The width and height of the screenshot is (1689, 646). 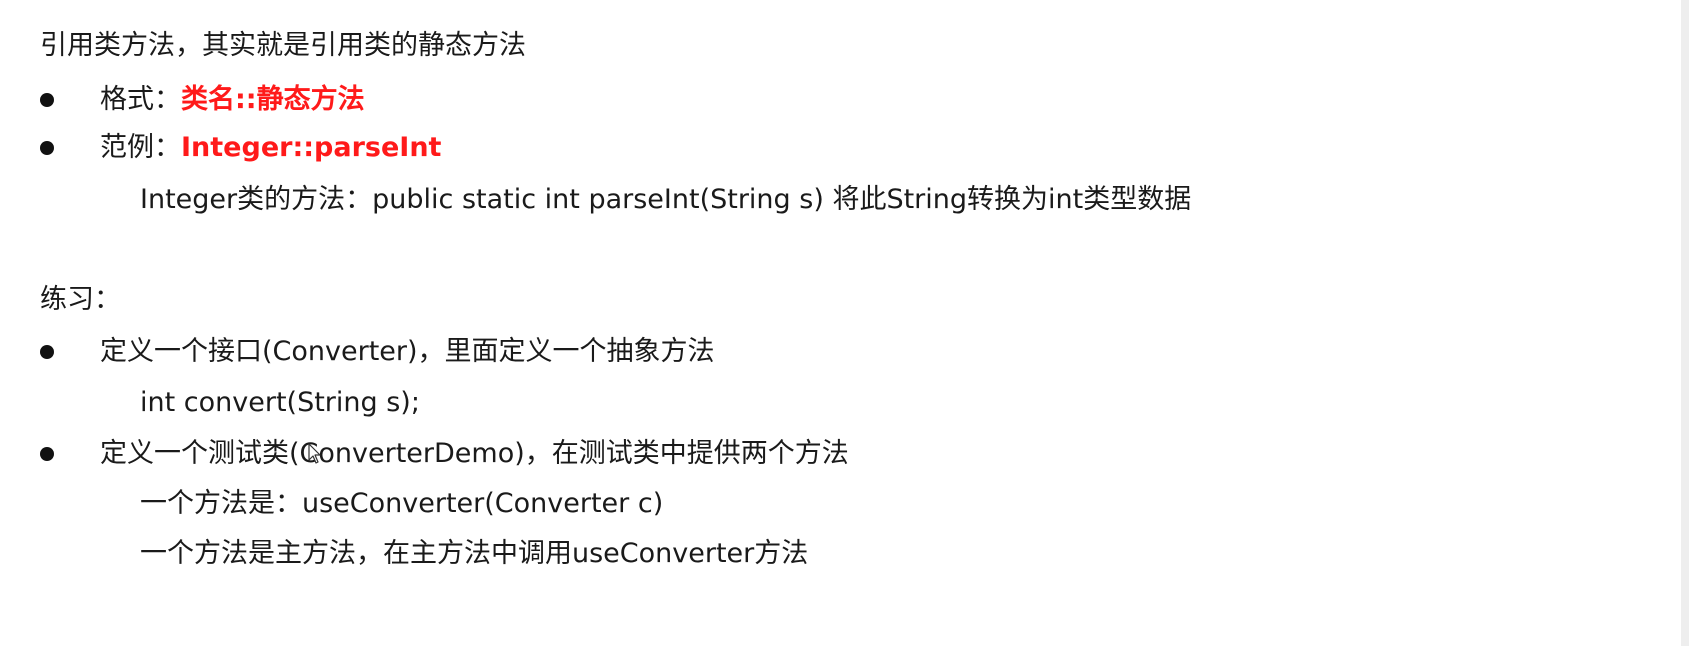 What do you see at coordinates (311, 147) in the screenshot?
I see `example-value: Integer::parseInt` at bounding box center [311, 147].